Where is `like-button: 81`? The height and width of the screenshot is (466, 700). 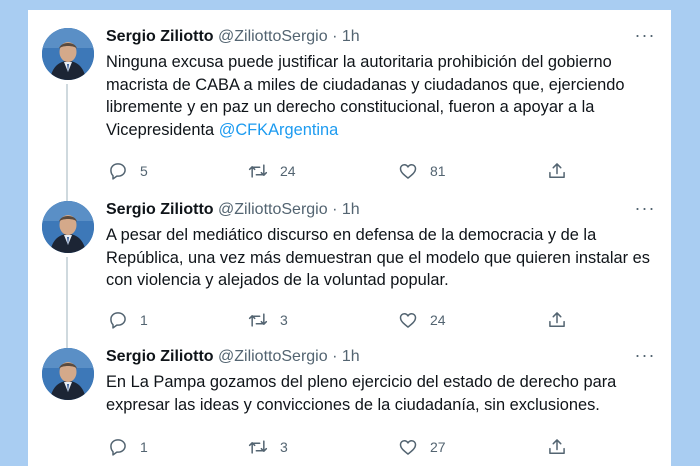 like-button: 81 is located at coordinates (422, 171).